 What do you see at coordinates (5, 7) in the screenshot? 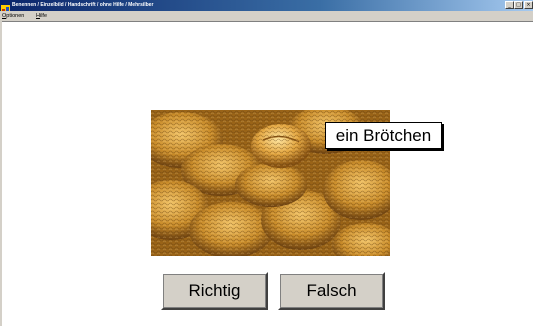
I see `app-icon` at bounding box center [5, 7].